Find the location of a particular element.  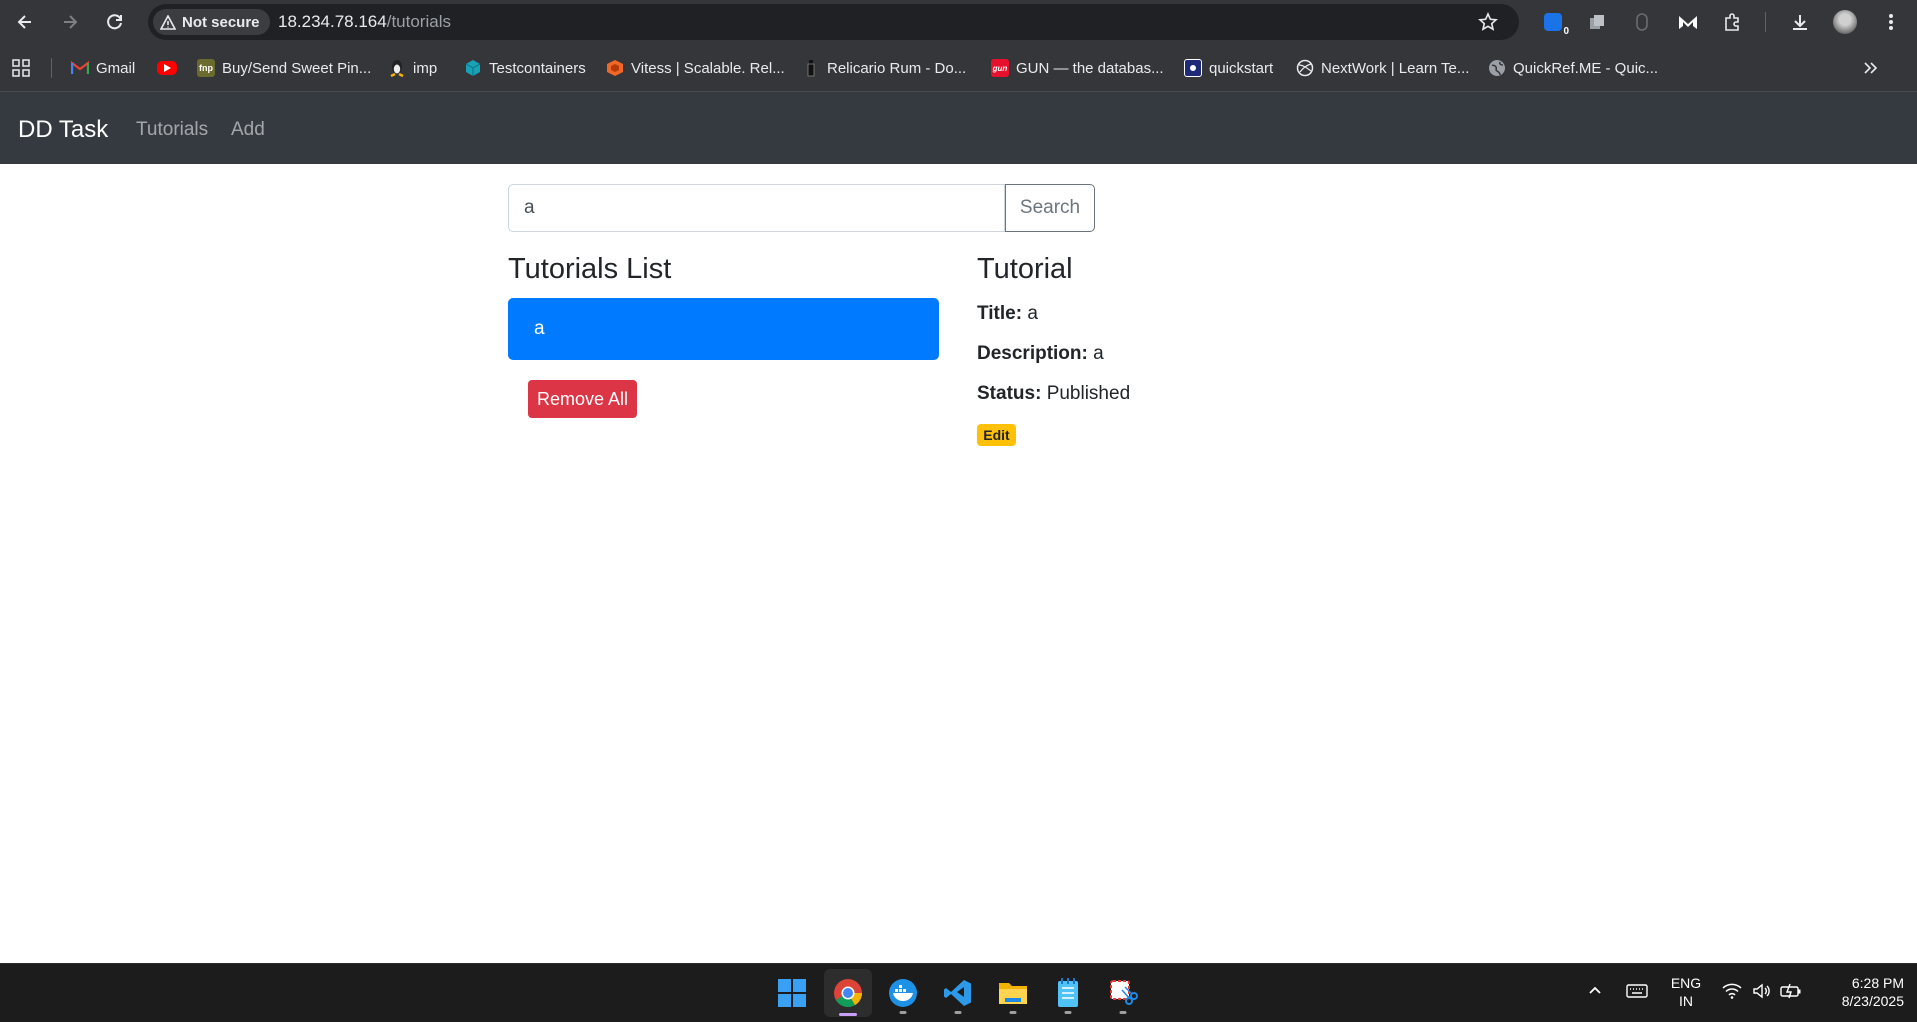

windows-taskbar: ENG IN 6:28 PM 8/23/2025 is located at coordinates (958, 992).